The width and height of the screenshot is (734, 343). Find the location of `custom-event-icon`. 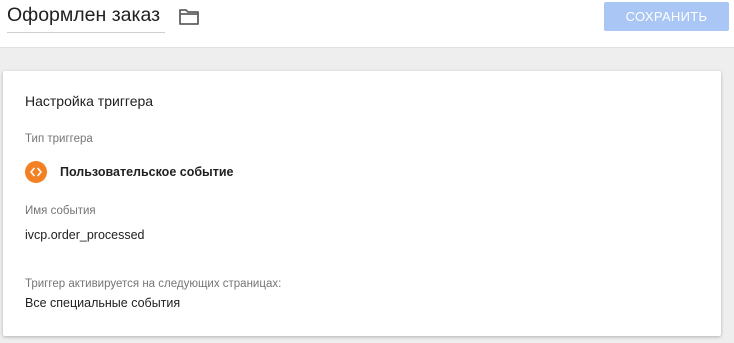

custom-event-icon is located at coordinates (36, 172).